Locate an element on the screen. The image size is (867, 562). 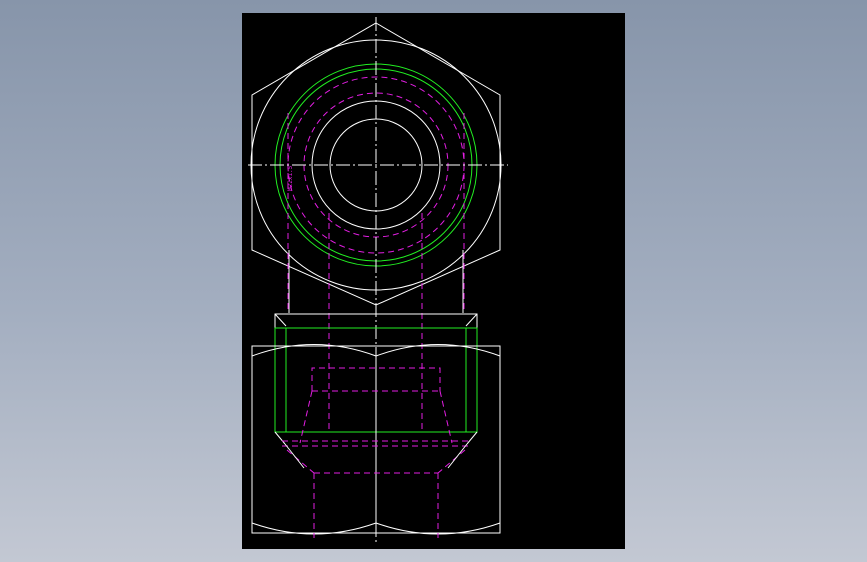
collar-chamfer-right is located at coordinates (471, 320).